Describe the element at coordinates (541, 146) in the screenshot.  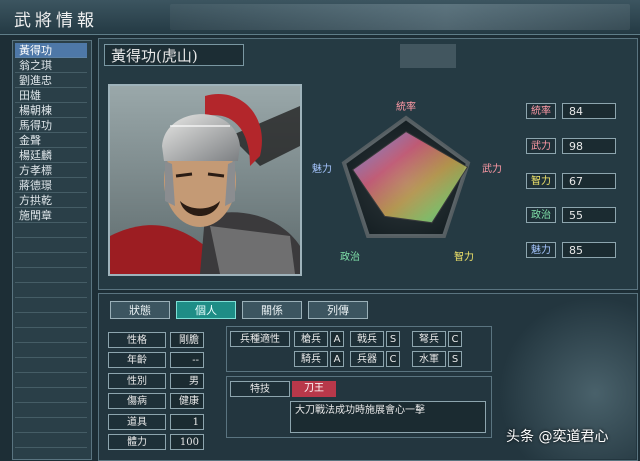
I see `stat-label-war: 武力` at that location.